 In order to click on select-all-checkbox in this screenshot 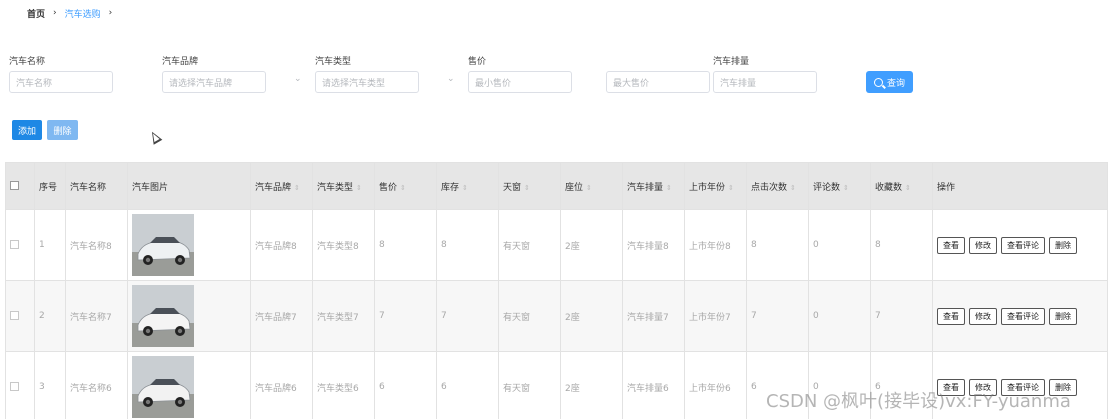, I will do `click(20, 186)`.